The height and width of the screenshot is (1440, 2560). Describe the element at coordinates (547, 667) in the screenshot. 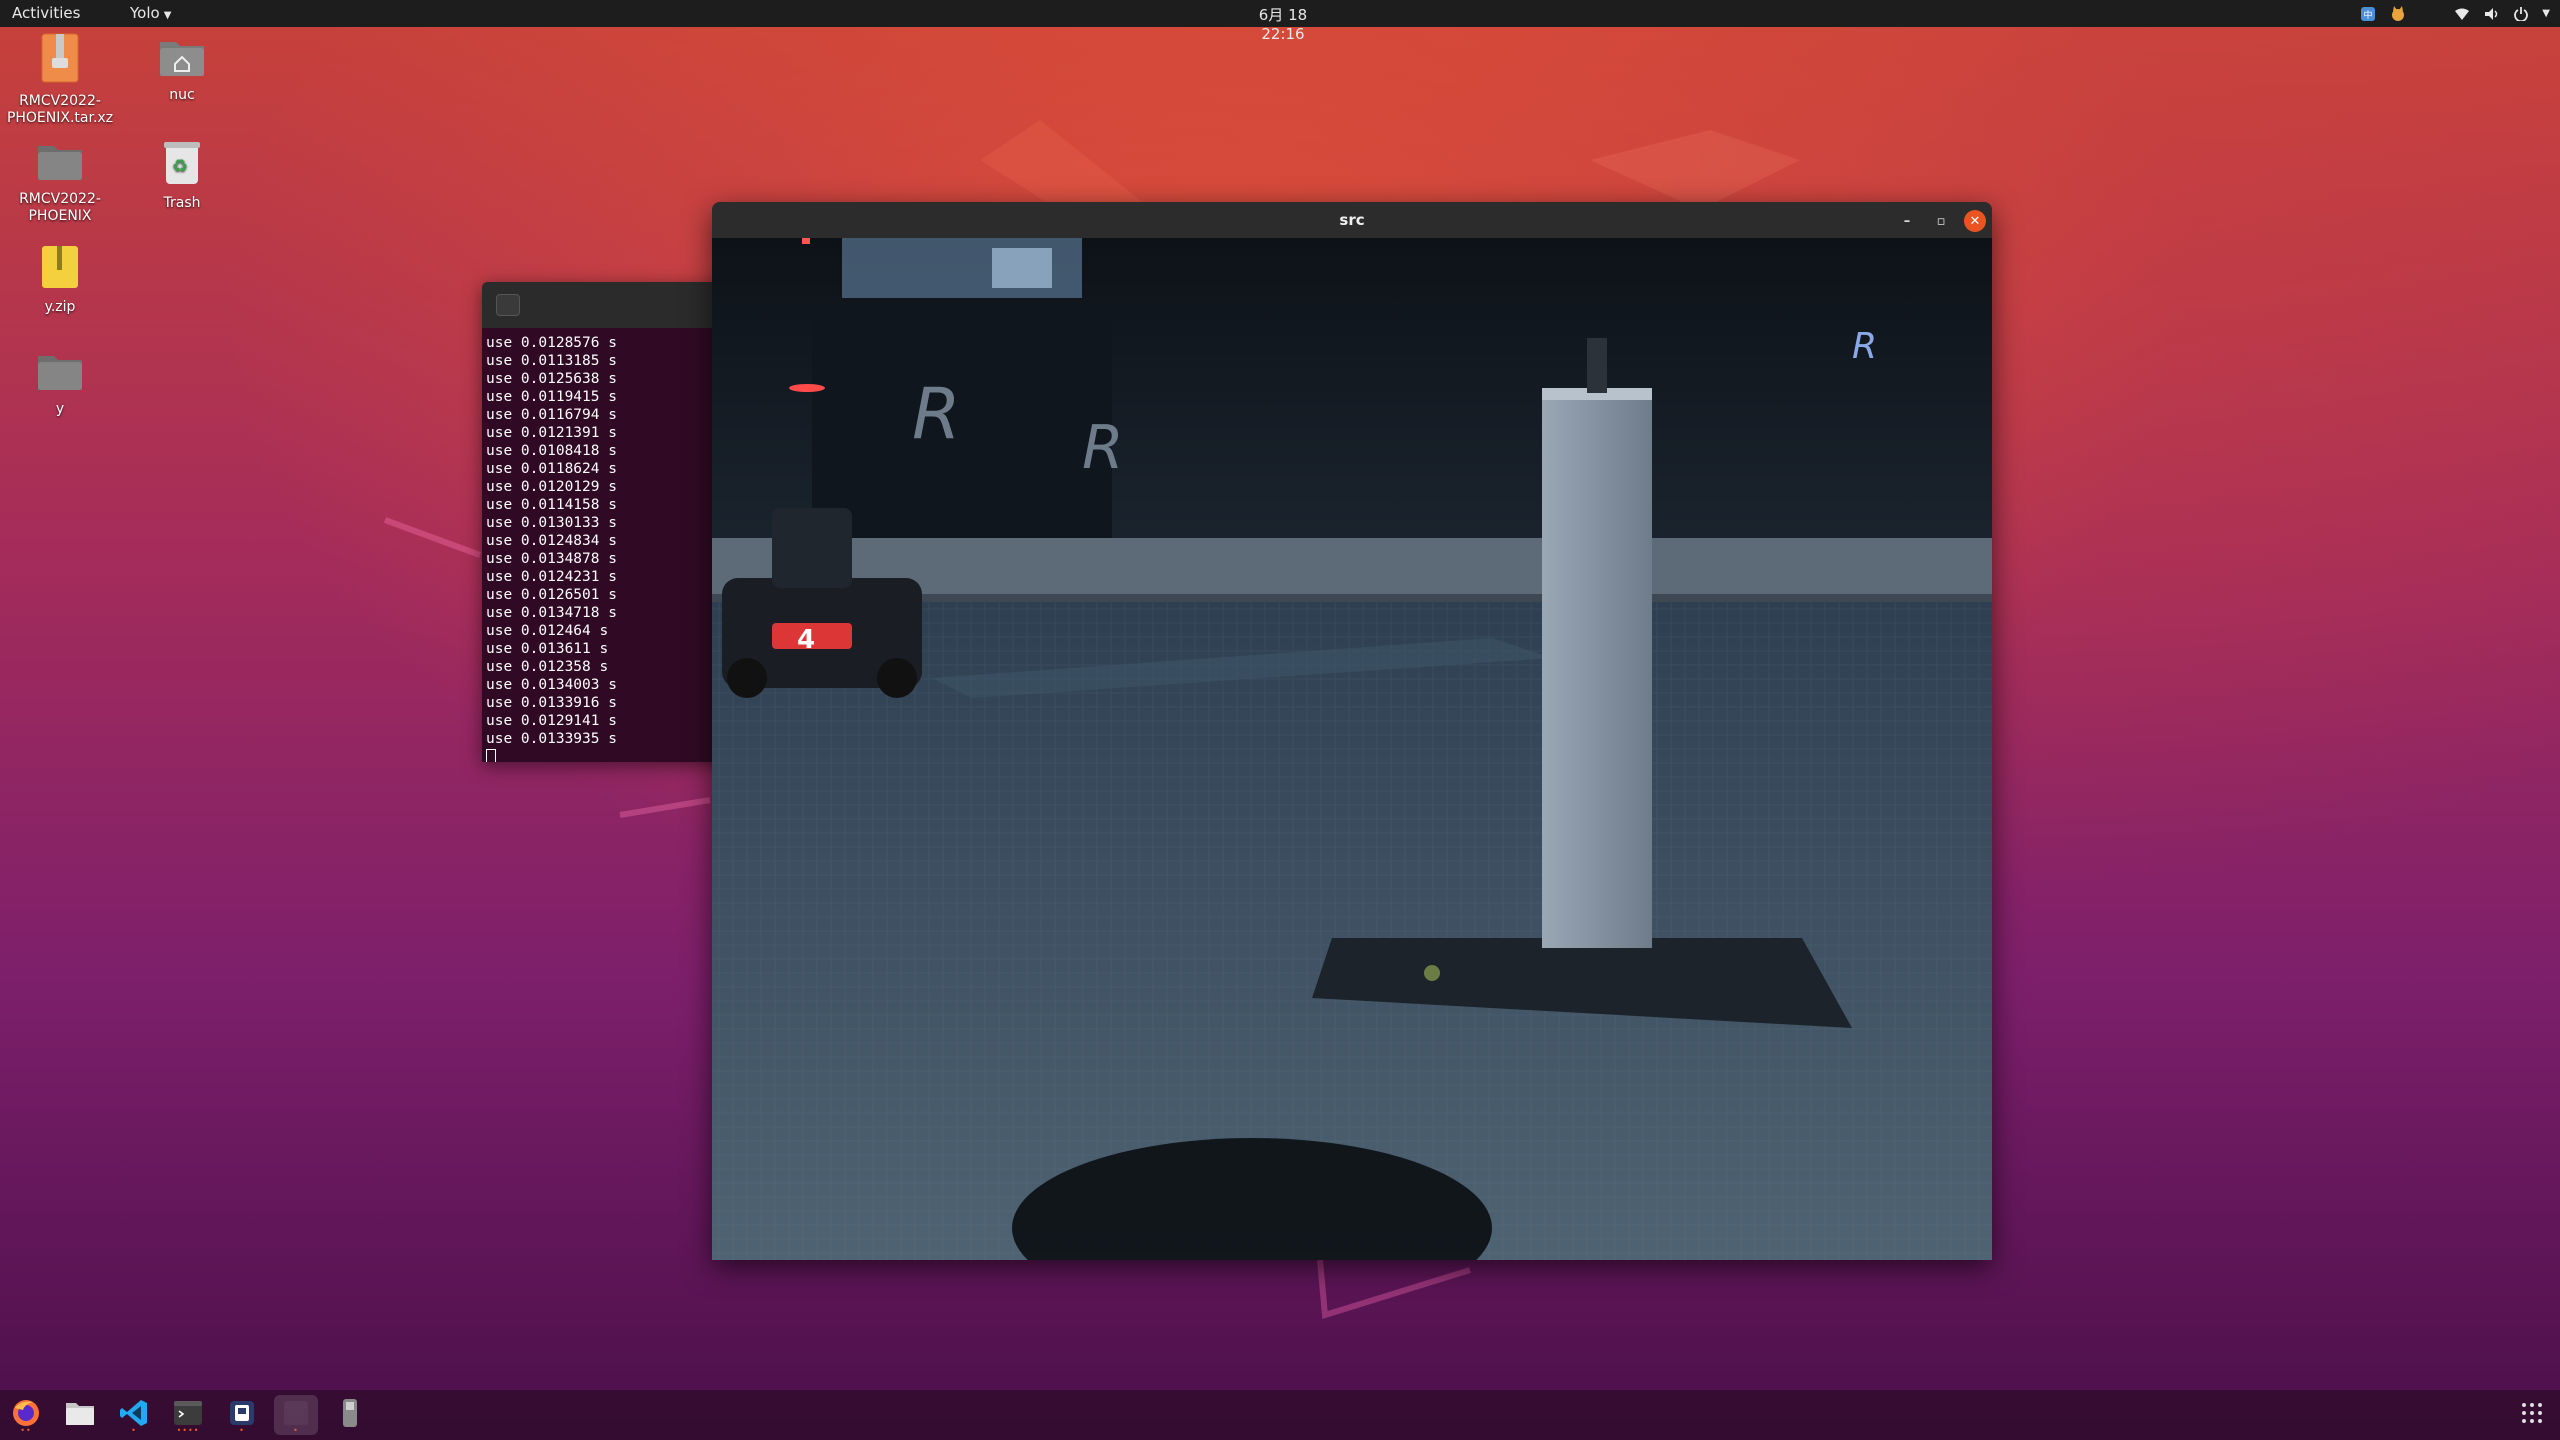

I see `terminal-line: use 0.012358 s` at that location.